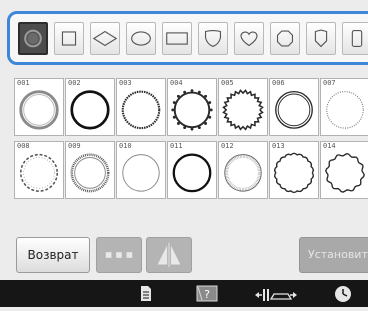 This screenshot has width=368, height=311. Describe the element at coordinates (184, 293) in the screenshot. I see `status-bar: ?` at that location.